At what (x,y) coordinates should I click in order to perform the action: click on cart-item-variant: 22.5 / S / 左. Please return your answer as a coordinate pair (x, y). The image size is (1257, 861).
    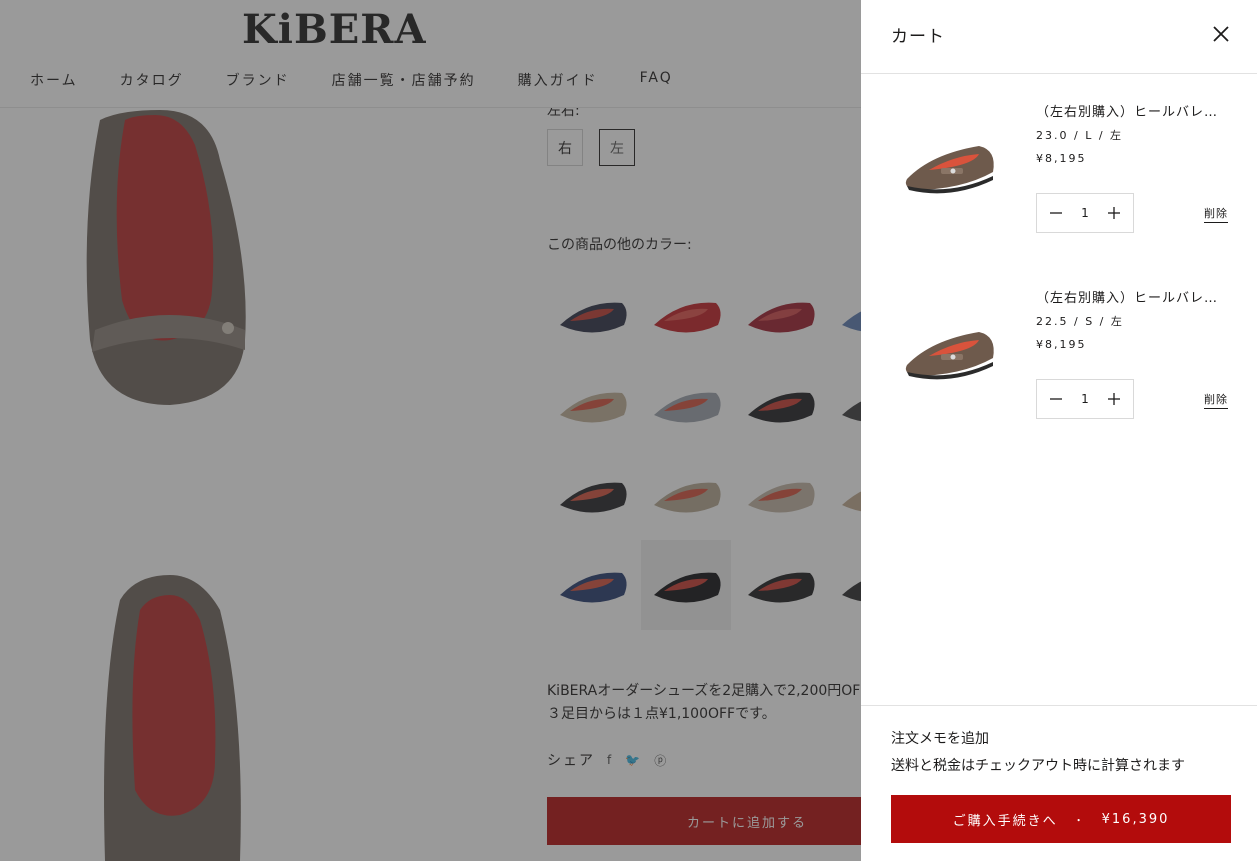
    Looking at the image, I should click on (1080, 321).